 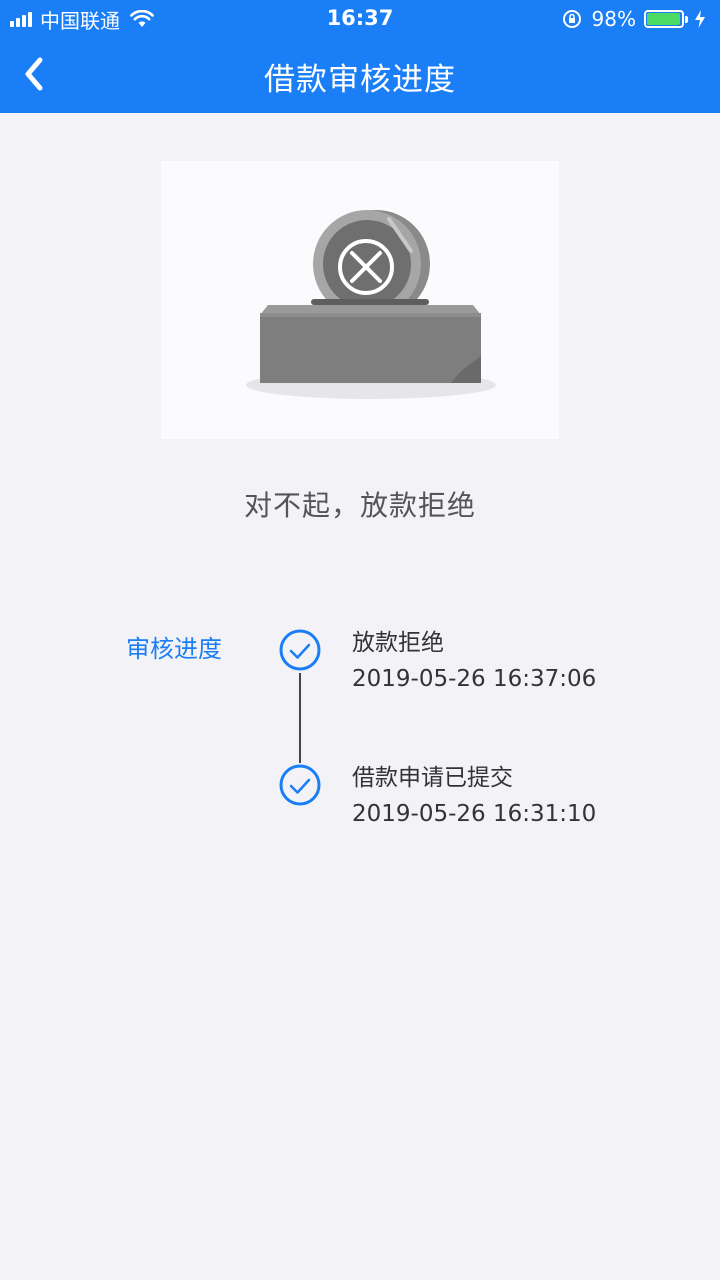 I want to click on result-illustration, so click(x=360, y=300).